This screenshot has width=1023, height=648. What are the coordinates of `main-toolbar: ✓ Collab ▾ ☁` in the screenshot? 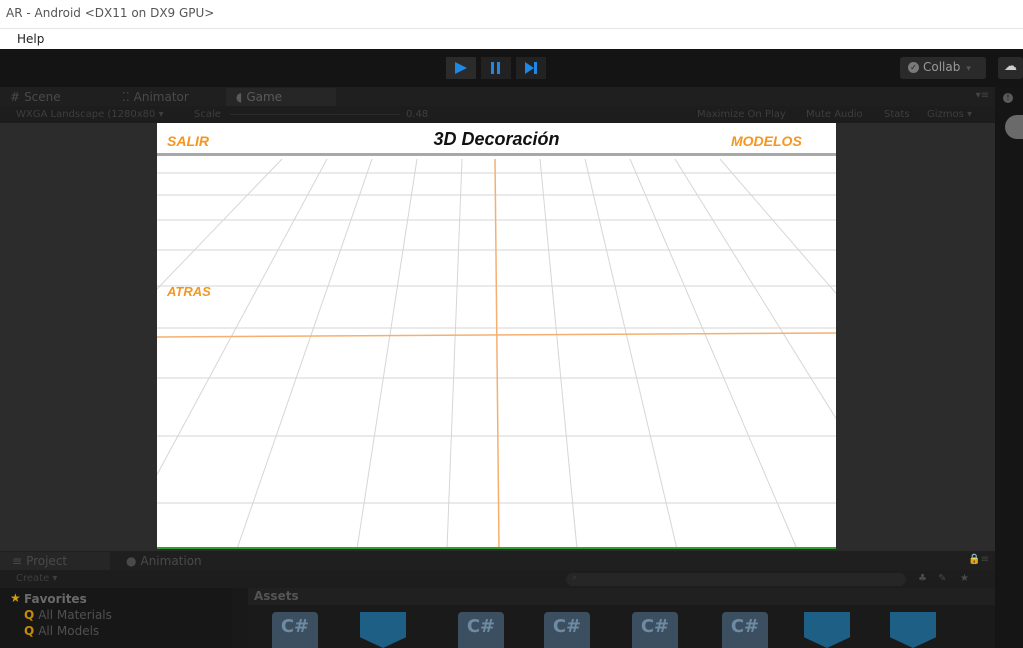 It's located at (511, 68).